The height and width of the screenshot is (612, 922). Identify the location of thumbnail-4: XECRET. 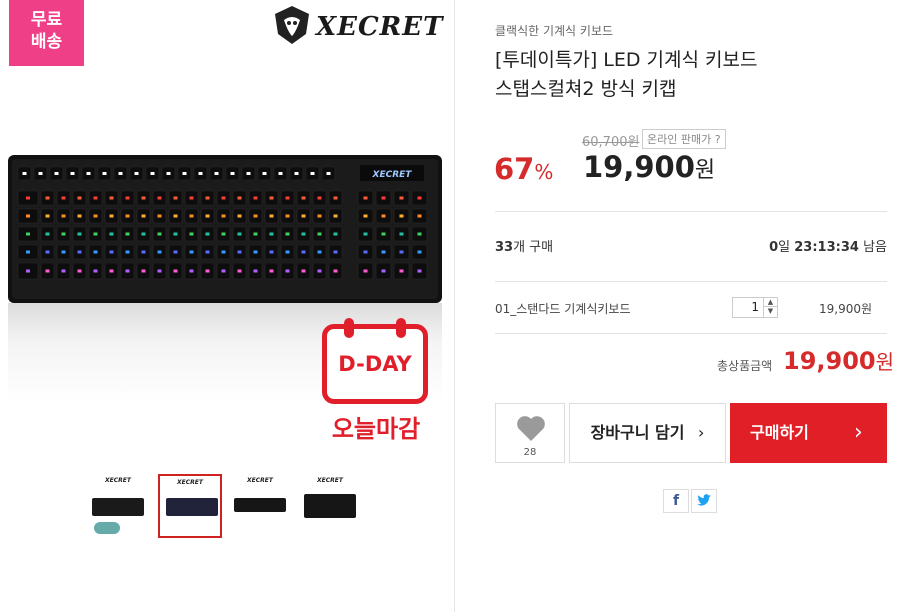
(330, 506).